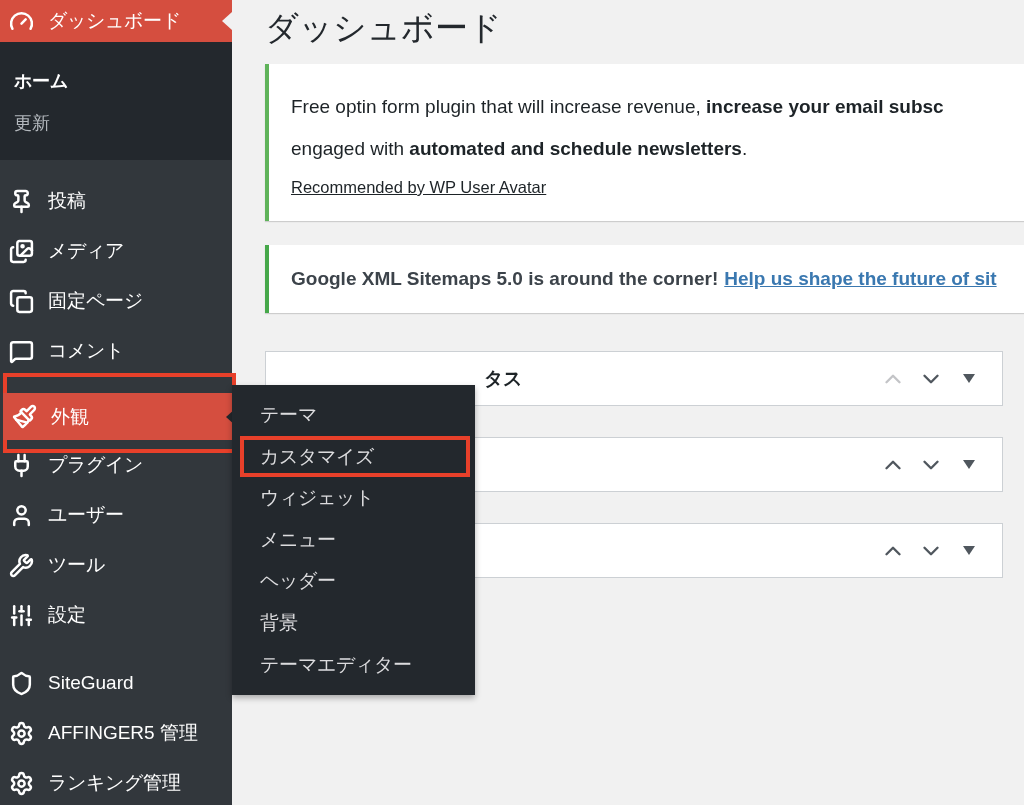 This screenshot has width=1024, height=805. I want to click on paintbrush-icon, so click(24, 416).